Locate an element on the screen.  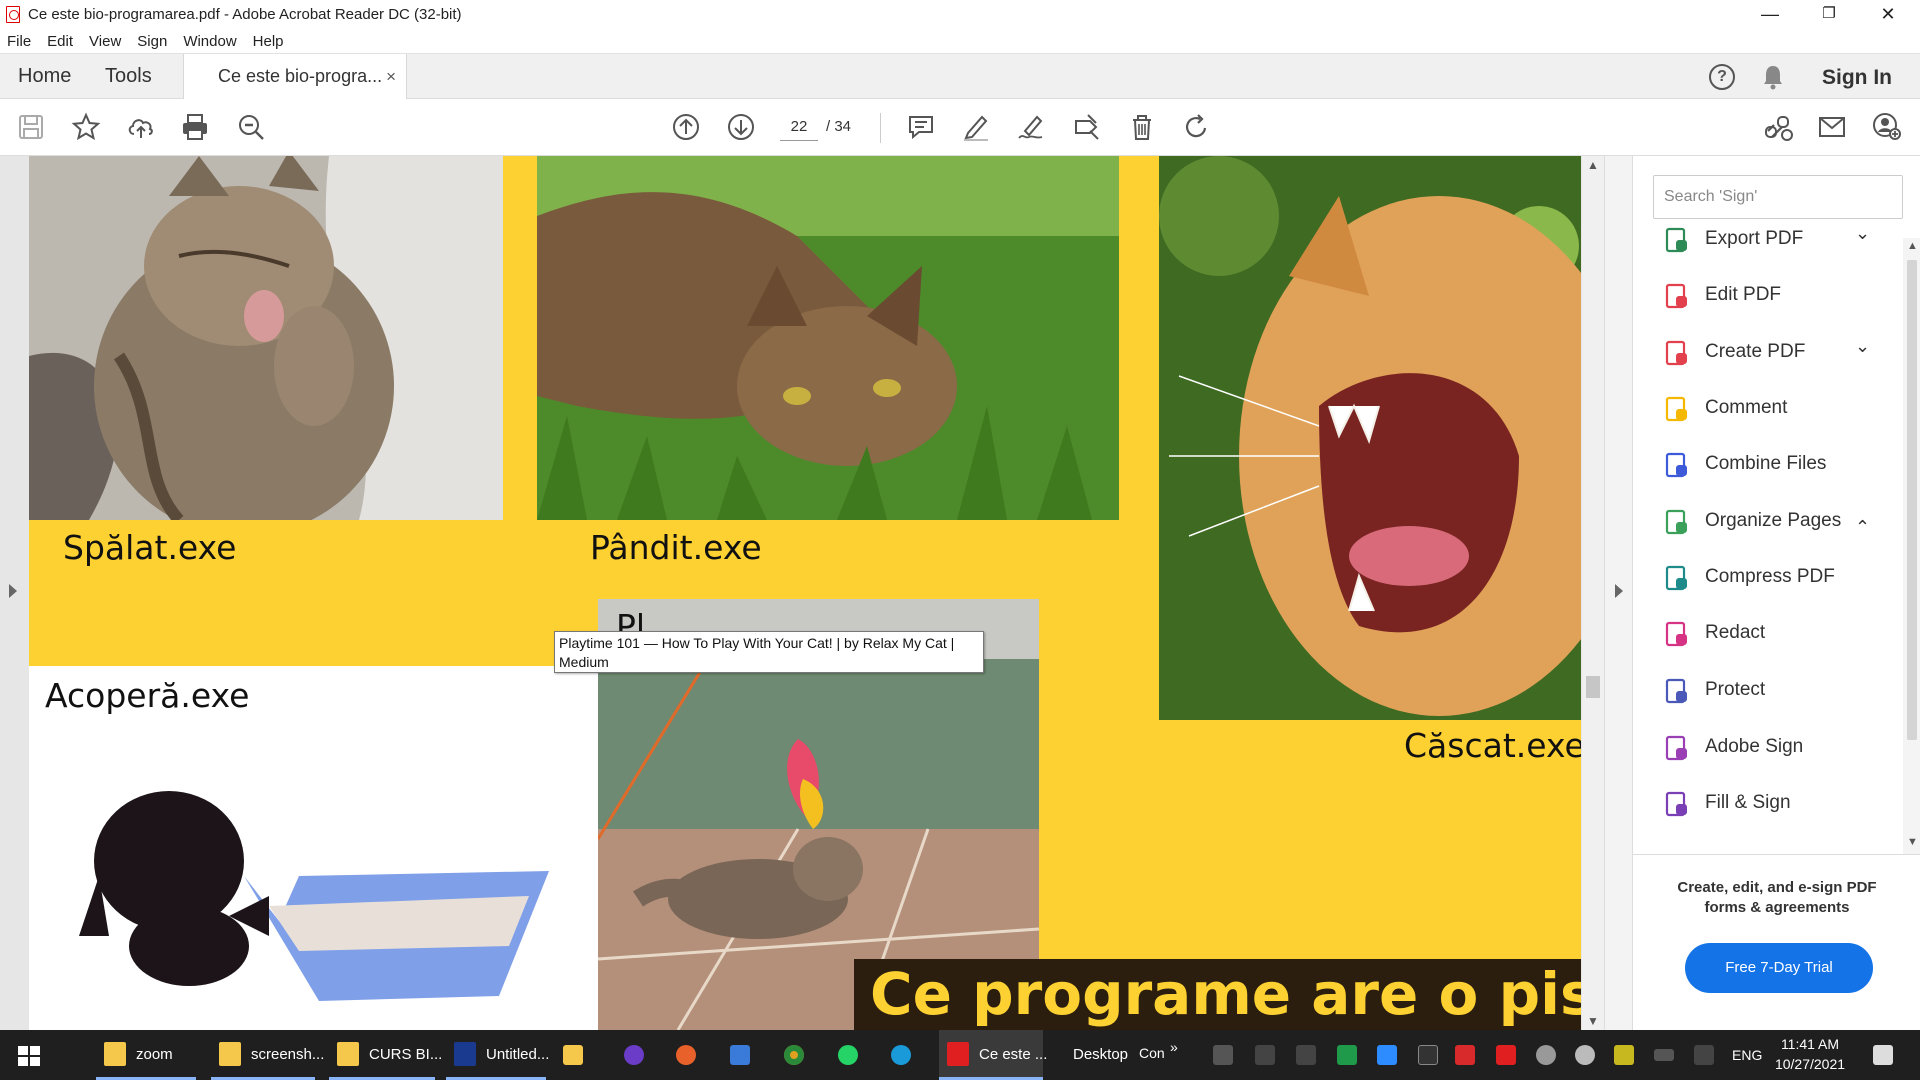
clock: 11:41 AM 10/27/2021 is located at coordinates (1810, 1054).